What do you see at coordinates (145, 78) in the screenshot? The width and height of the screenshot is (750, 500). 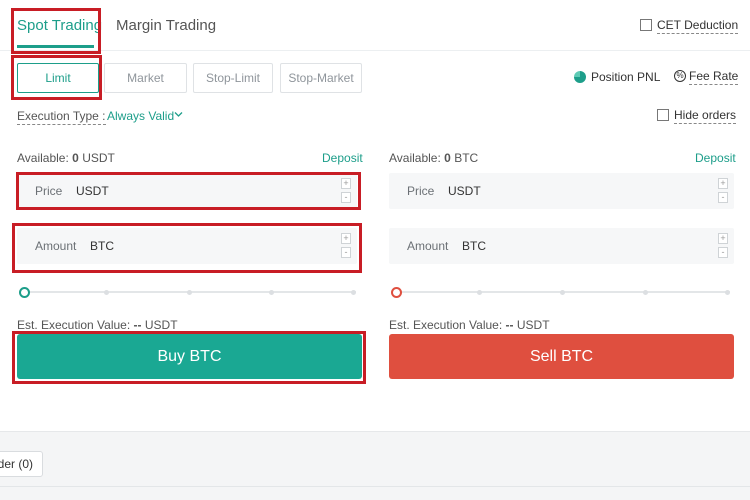 I see `order-type-market: Market` at bounding box center [145, 78].